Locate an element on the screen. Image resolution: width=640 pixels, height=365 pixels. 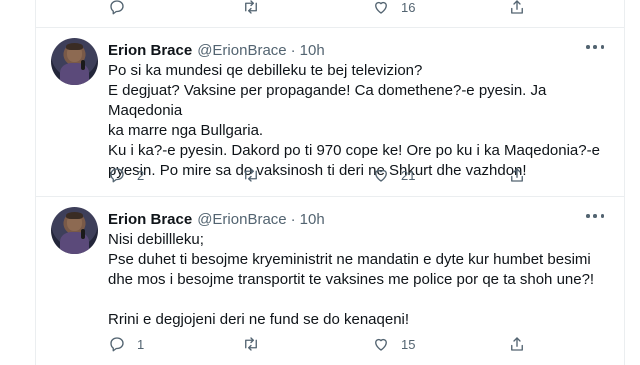
reply-button is located at coordinates (122, 9).